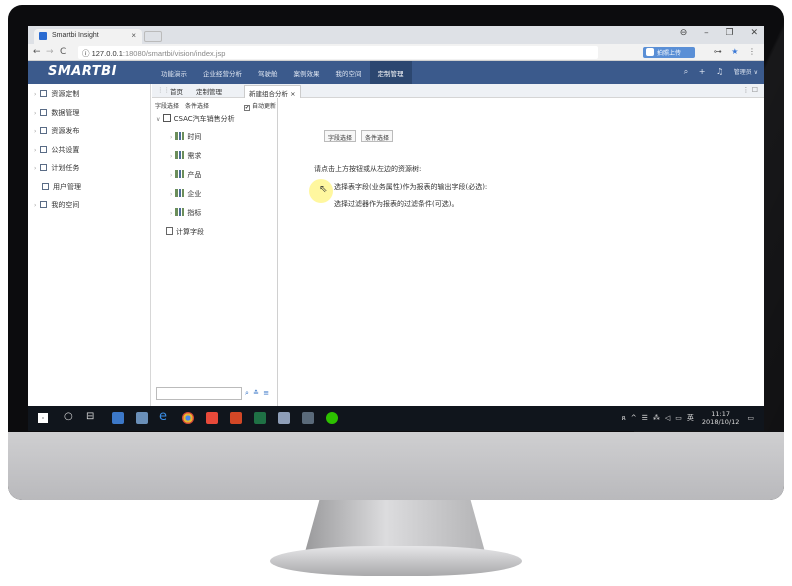 This screenshot has width=792, height=586. What do you see at coordinates (185, 156) in the screenshot?
I see `tree-node-demand: › 需求` at bounding box center [185, 156].